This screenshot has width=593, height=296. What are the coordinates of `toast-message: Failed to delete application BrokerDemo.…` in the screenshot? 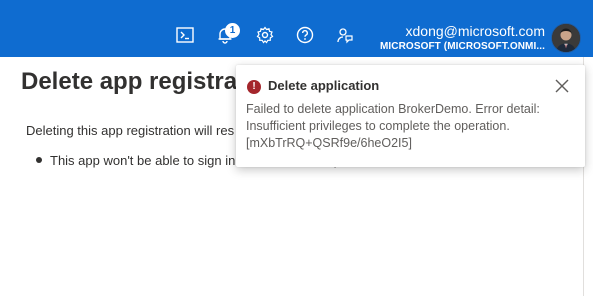 It's located at (396, 126).